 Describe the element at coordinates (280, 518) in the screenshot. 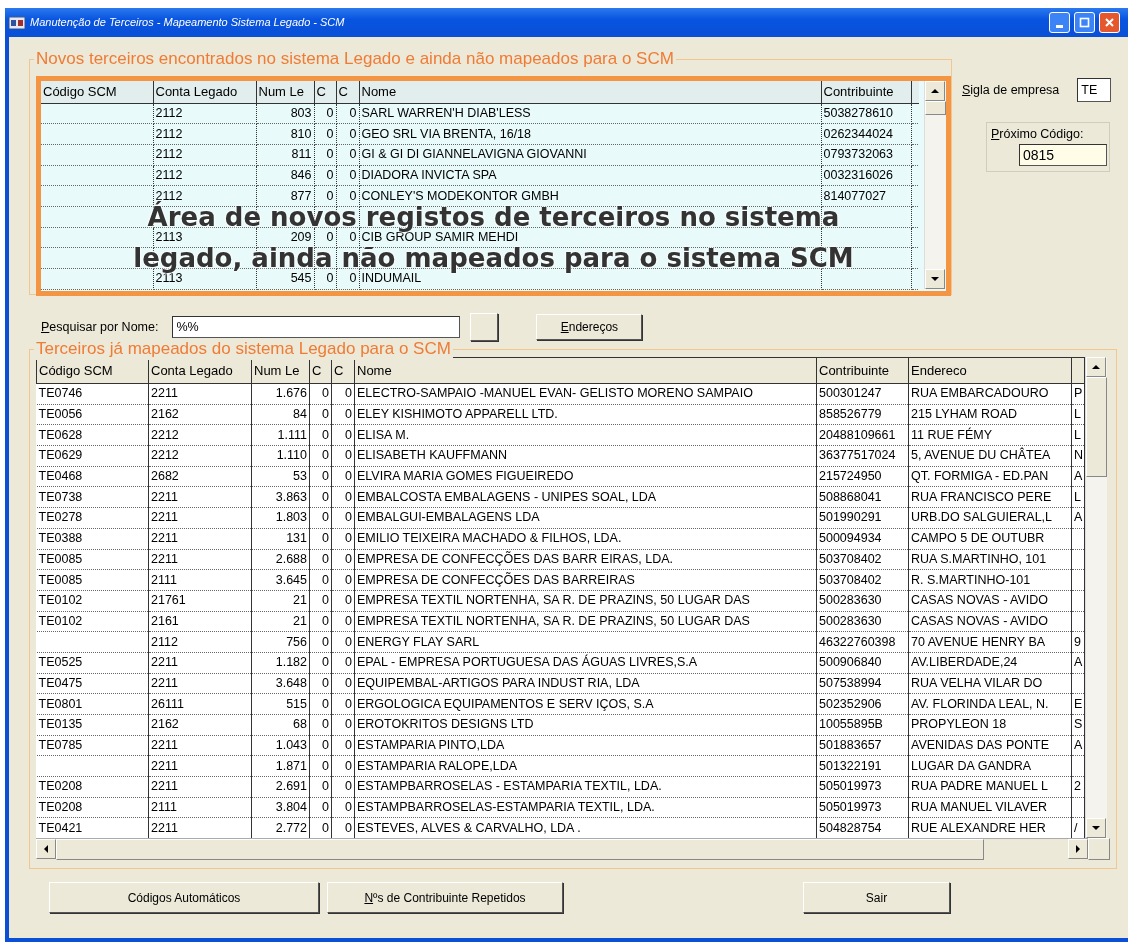

I see `table-cell: 1.803` at that location.